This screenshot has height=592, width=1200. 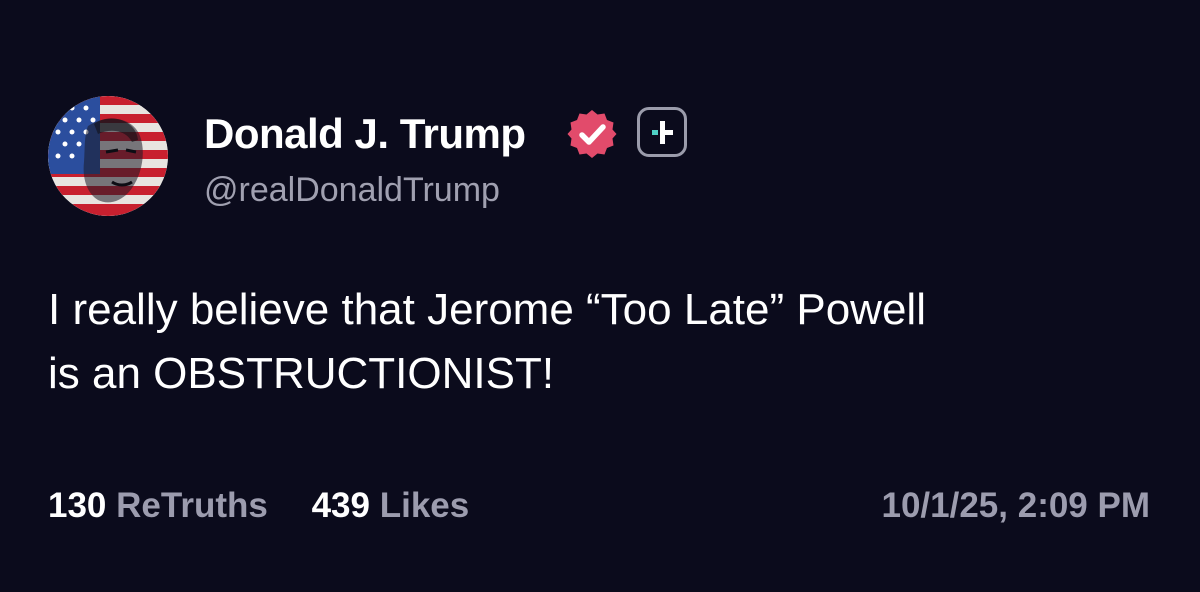 I want to click on avatar, so click(x=108, y=156).